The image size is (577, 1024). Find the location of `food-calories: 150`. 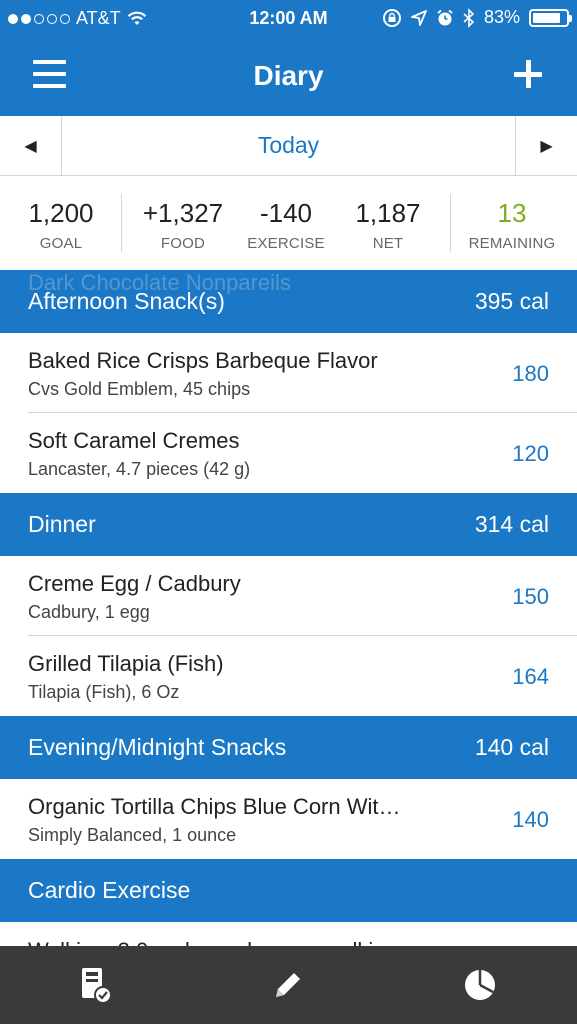

food-calories: 150 is located at coordinates (530, 596).